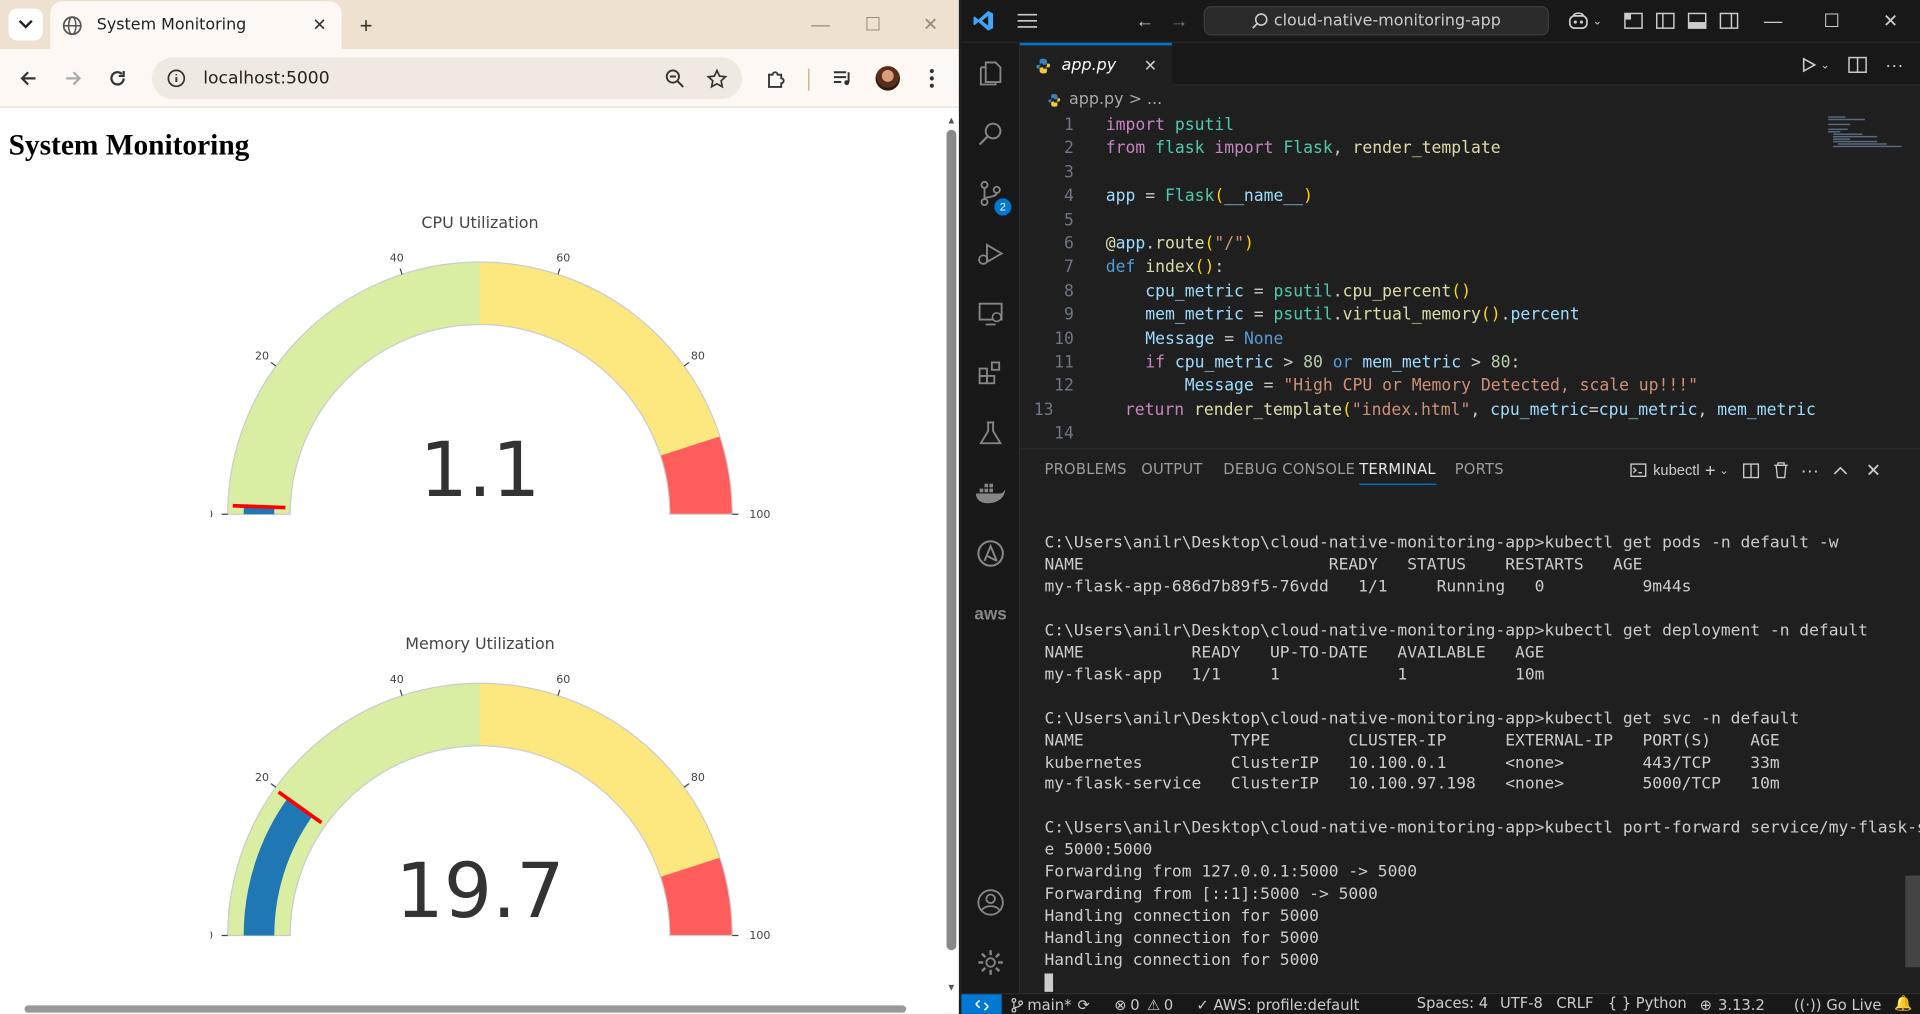 This screenshot has height=1014, width=1920. I want to click on nav-forward-icon: →, so click(1178, 20).